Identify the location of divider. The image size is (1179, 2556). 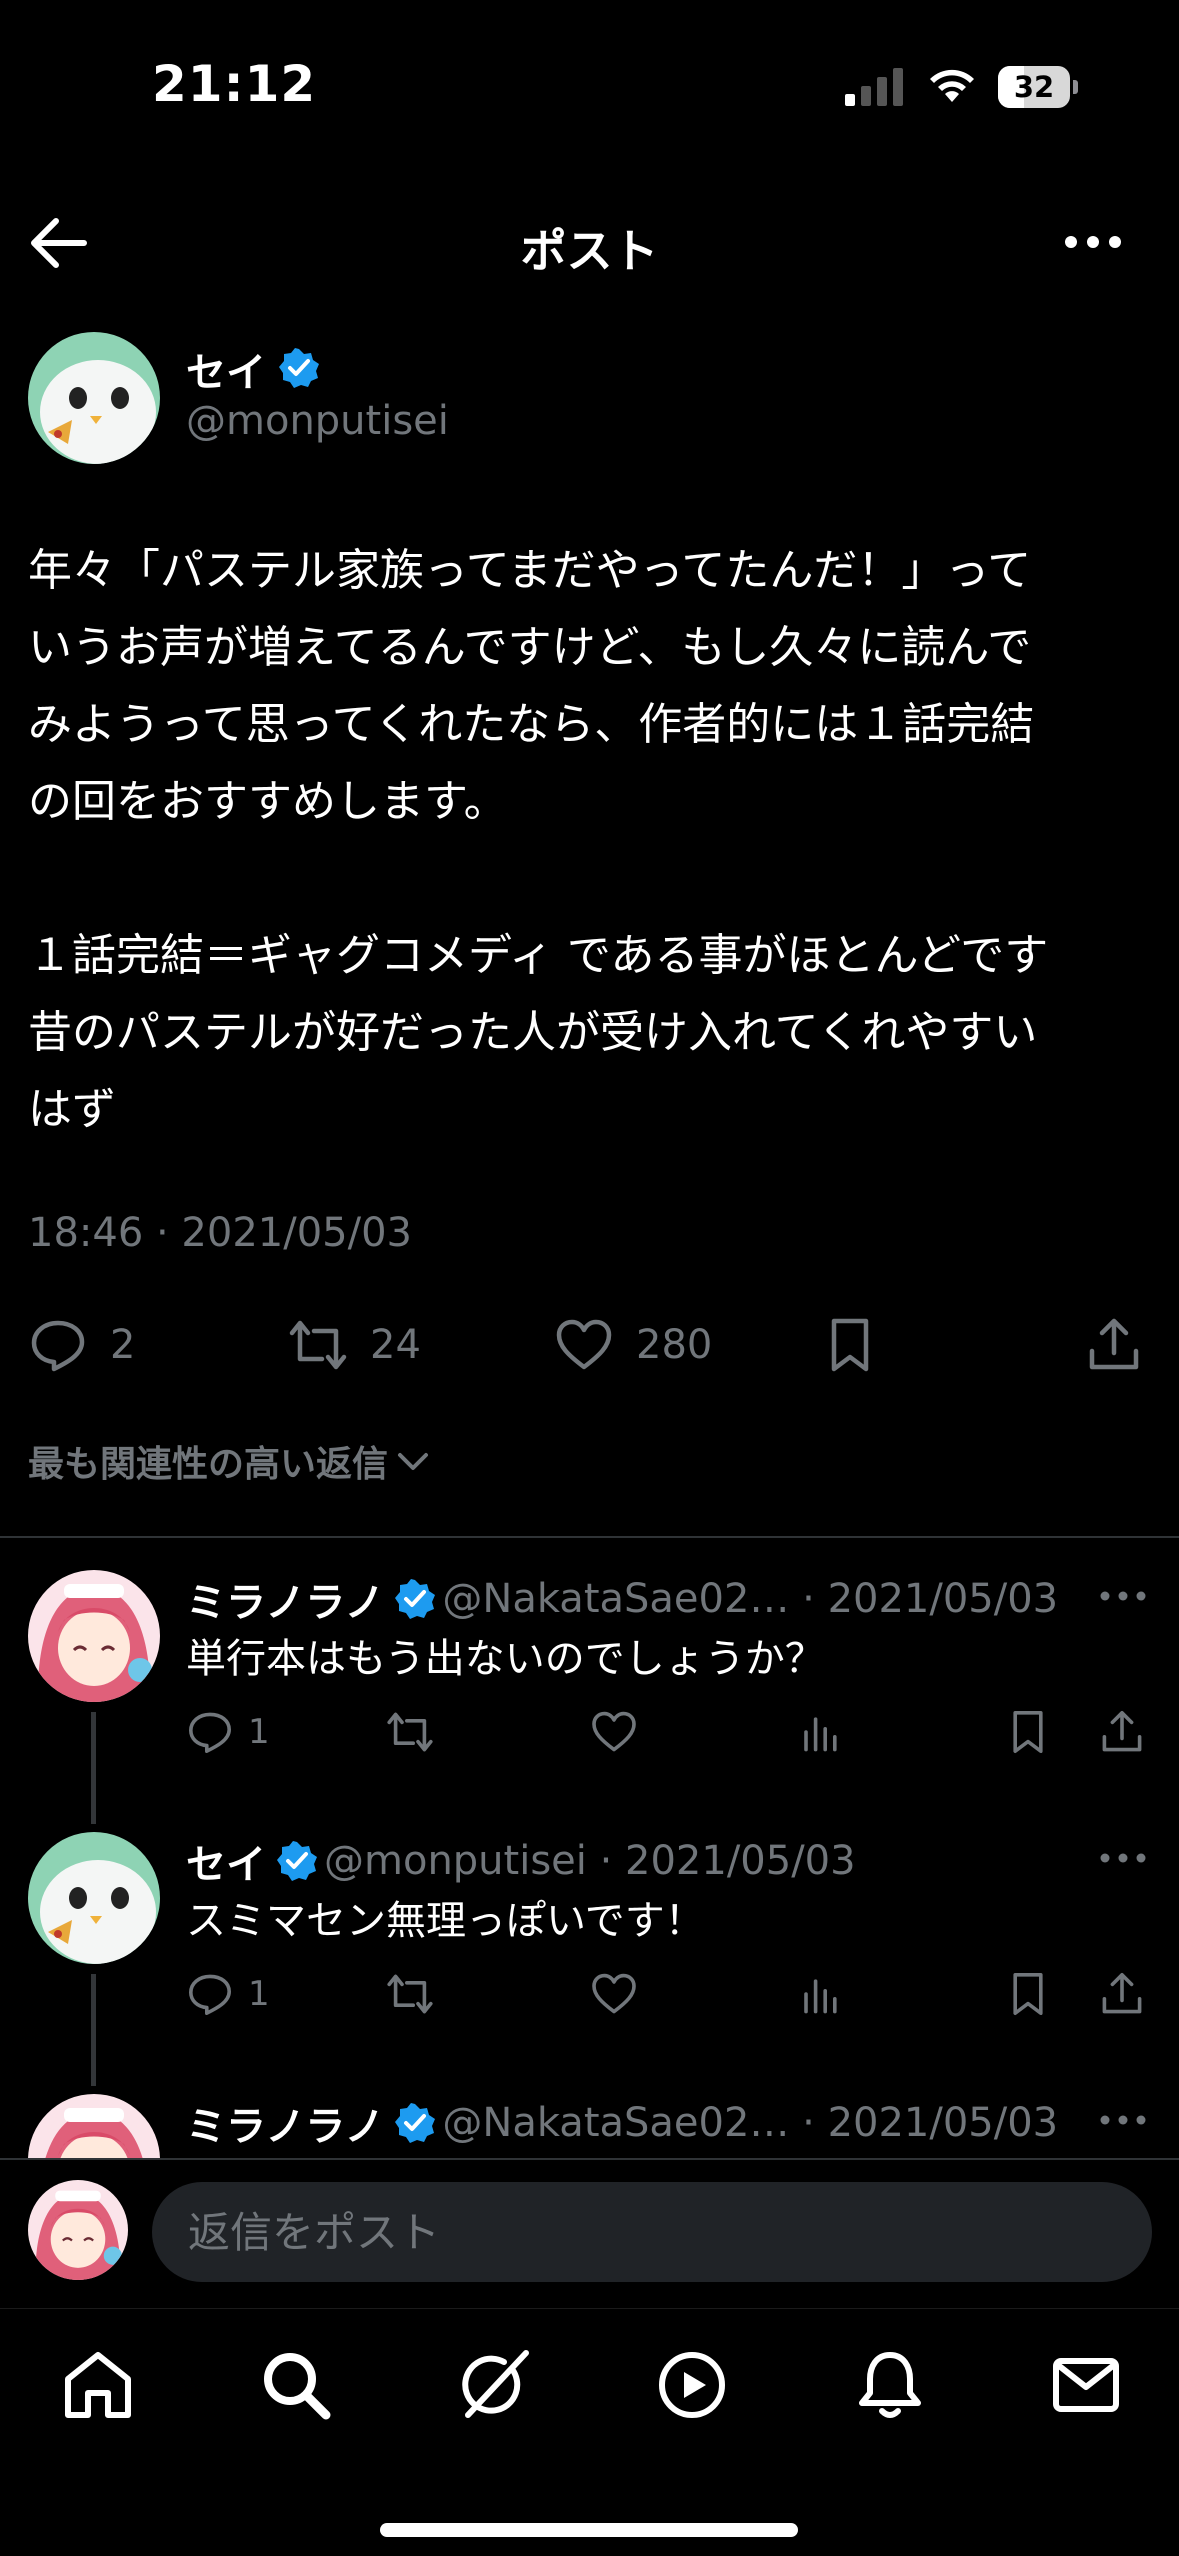
(589, 1537).